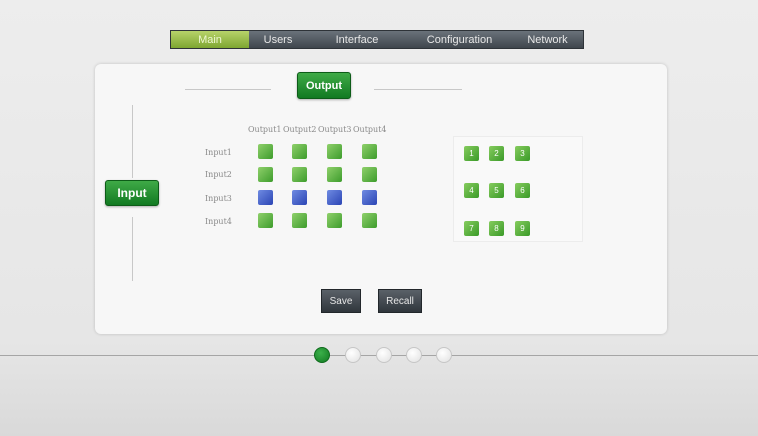 The height and width of the screenshot is (436, 758). What do you see at coordinates (218, 198) in the screenshot?
I see `row-label-input3: Input3` at bounding box center [218, 198].